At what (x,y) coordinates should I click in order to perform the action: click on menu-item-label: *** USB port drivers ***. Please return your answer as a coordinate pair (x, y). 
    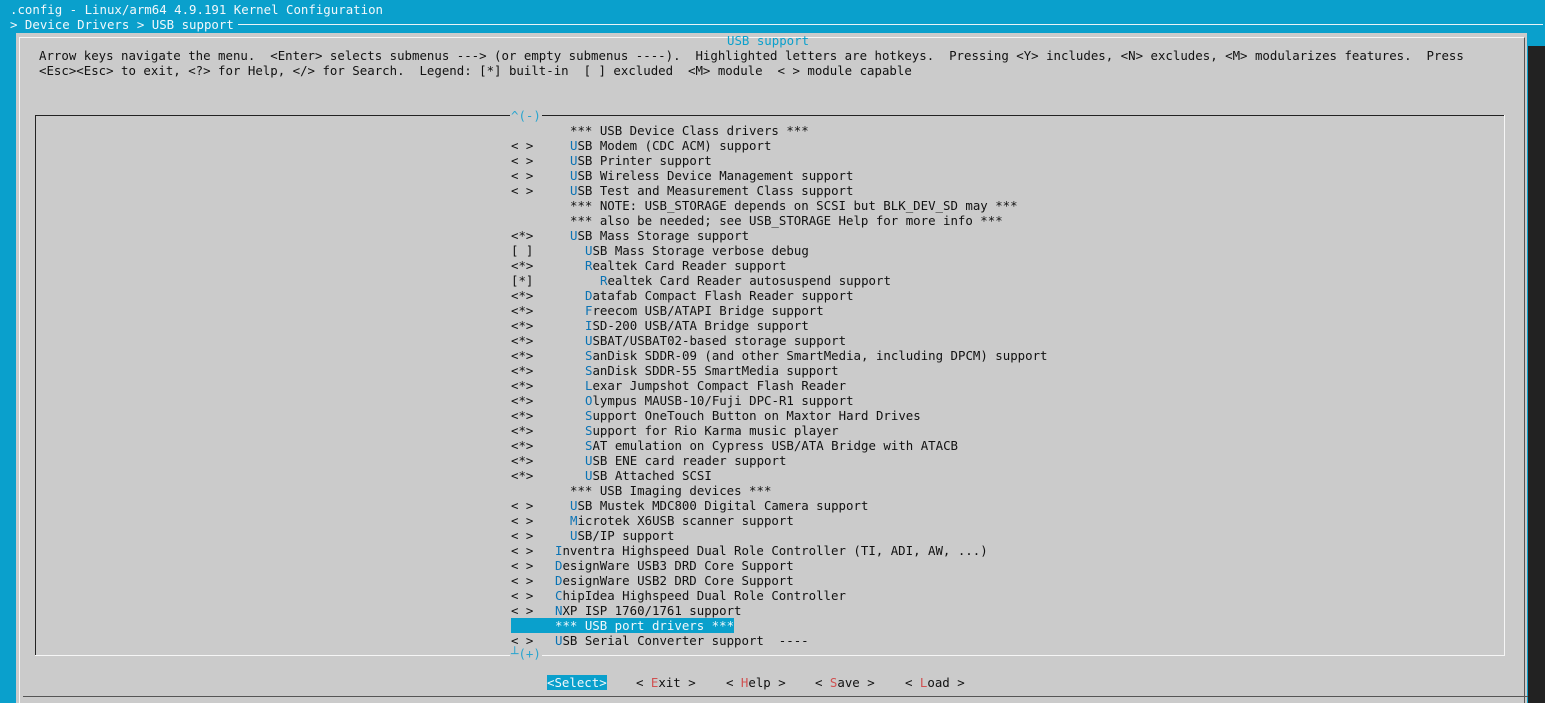
    Looking at the image, I should click on (645, 625).